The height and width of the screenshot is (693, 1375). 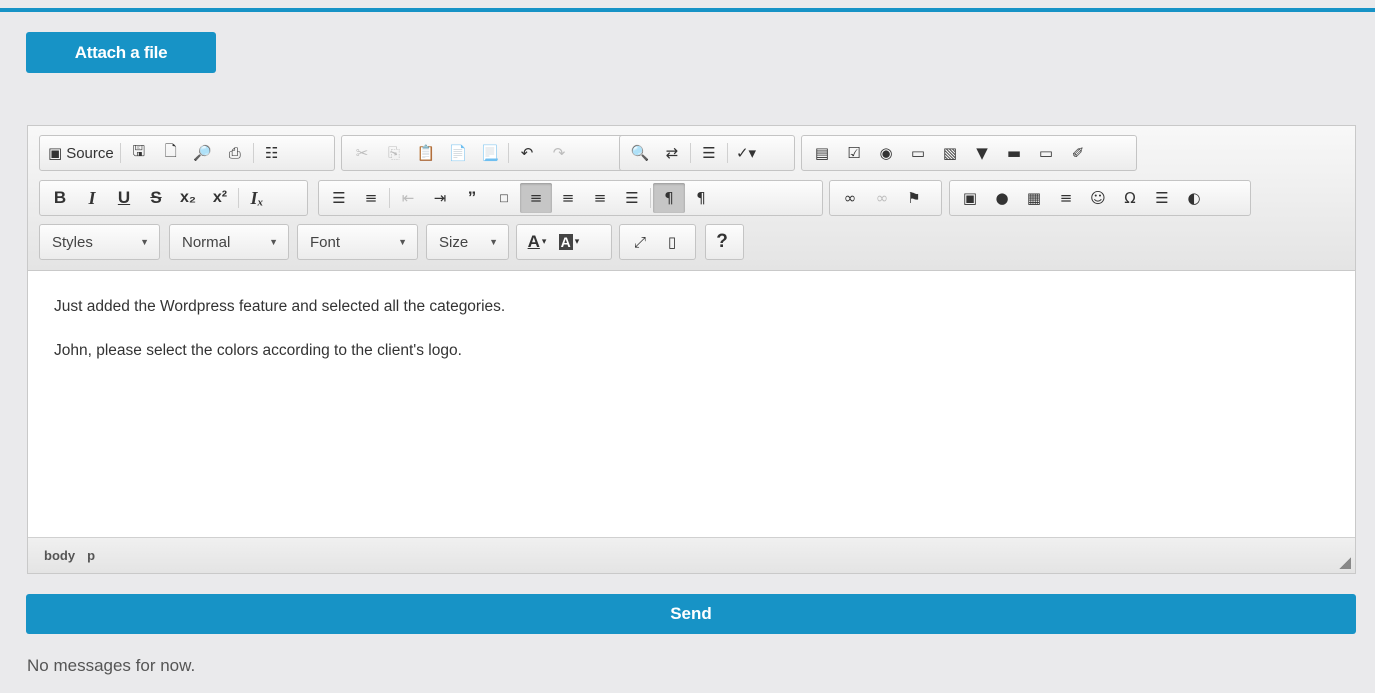 What do you see at coordinates (188, 198) in the screenshot?
I see `subscript-icon: x₂` at bounding box center [188, 198].